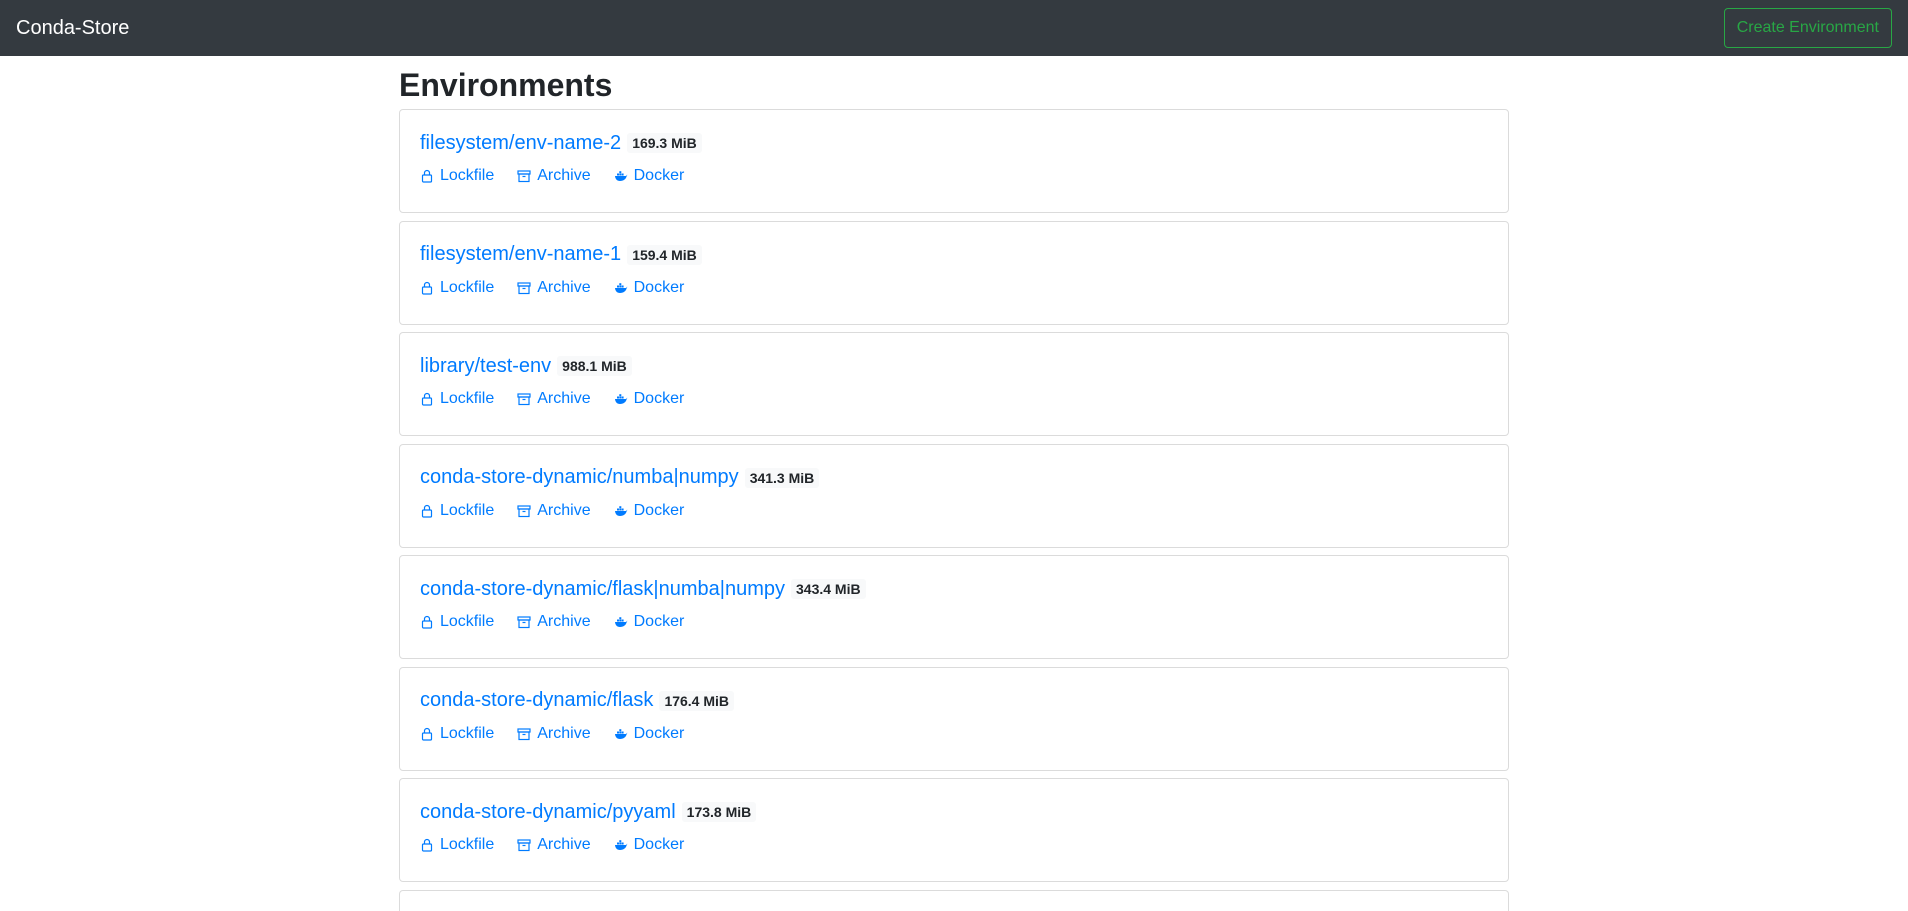 The width and height of the screenshot is (1908, 911). I want to click on brand-link: Conda-Store, so click(72, 28).